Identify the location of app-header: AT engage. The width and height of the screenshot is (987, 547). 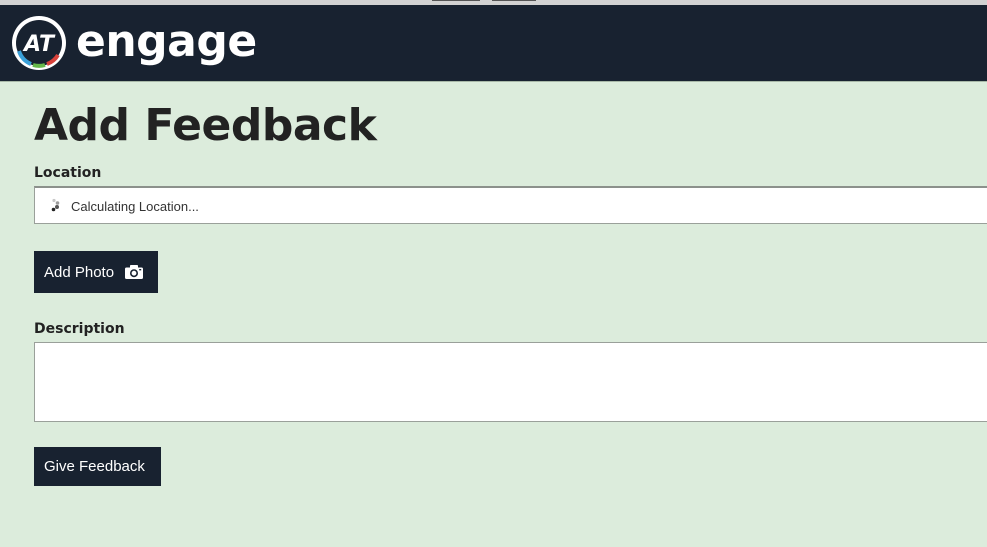
(493, 43).